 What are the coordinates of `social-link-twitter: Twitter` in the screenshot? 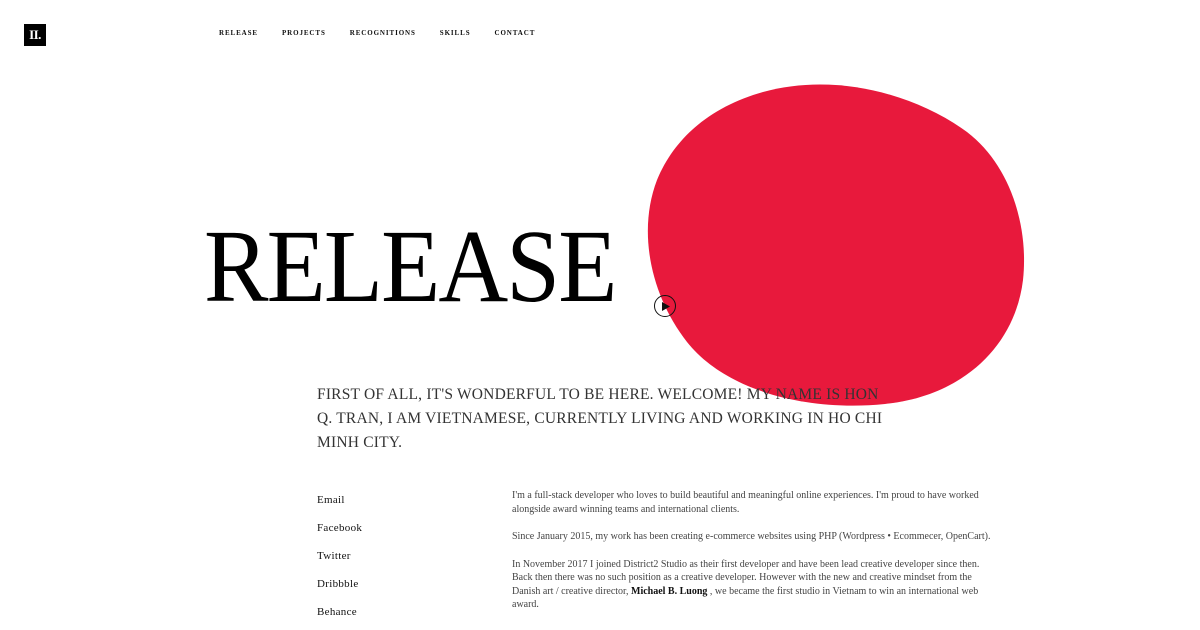 It's located at (339, 563).